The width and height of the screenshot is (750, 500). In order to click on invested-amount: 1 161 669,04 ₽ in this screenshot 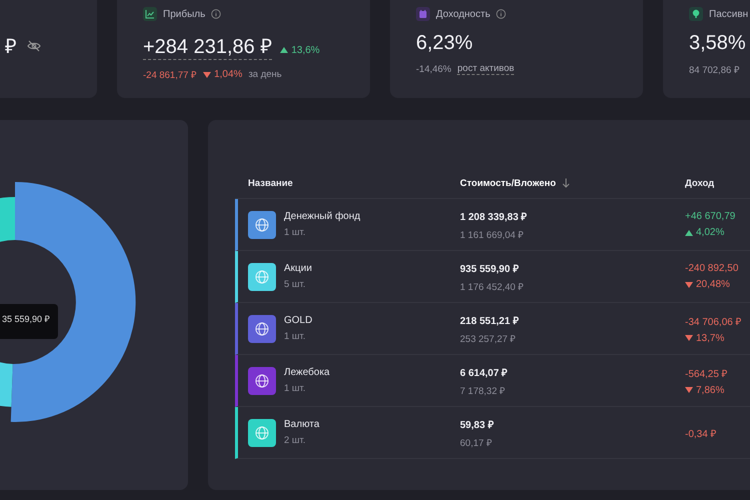, I will do `click(493, 234)`.